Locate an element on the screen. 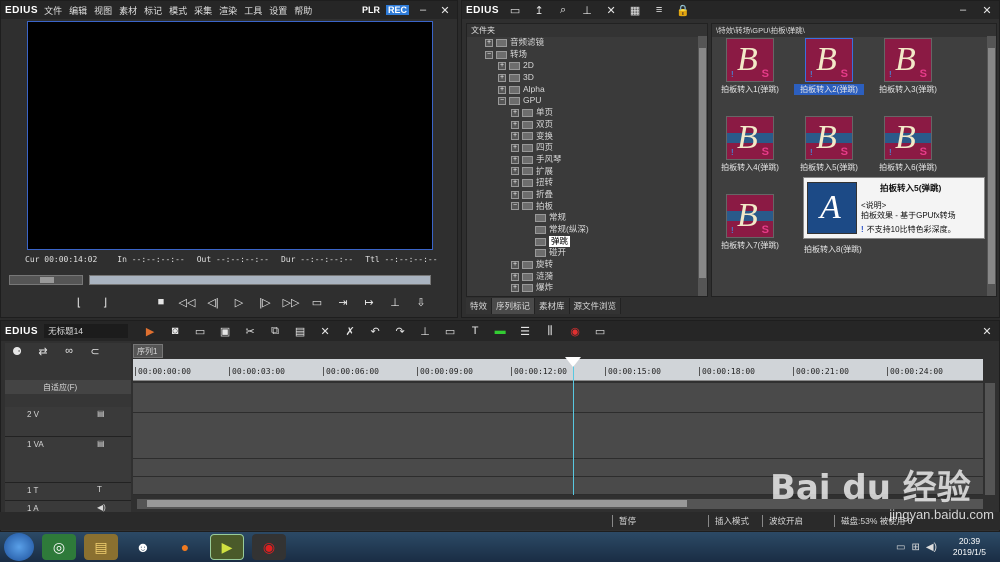  copy-icon: ⧉ is located at coordinates (275, 331).